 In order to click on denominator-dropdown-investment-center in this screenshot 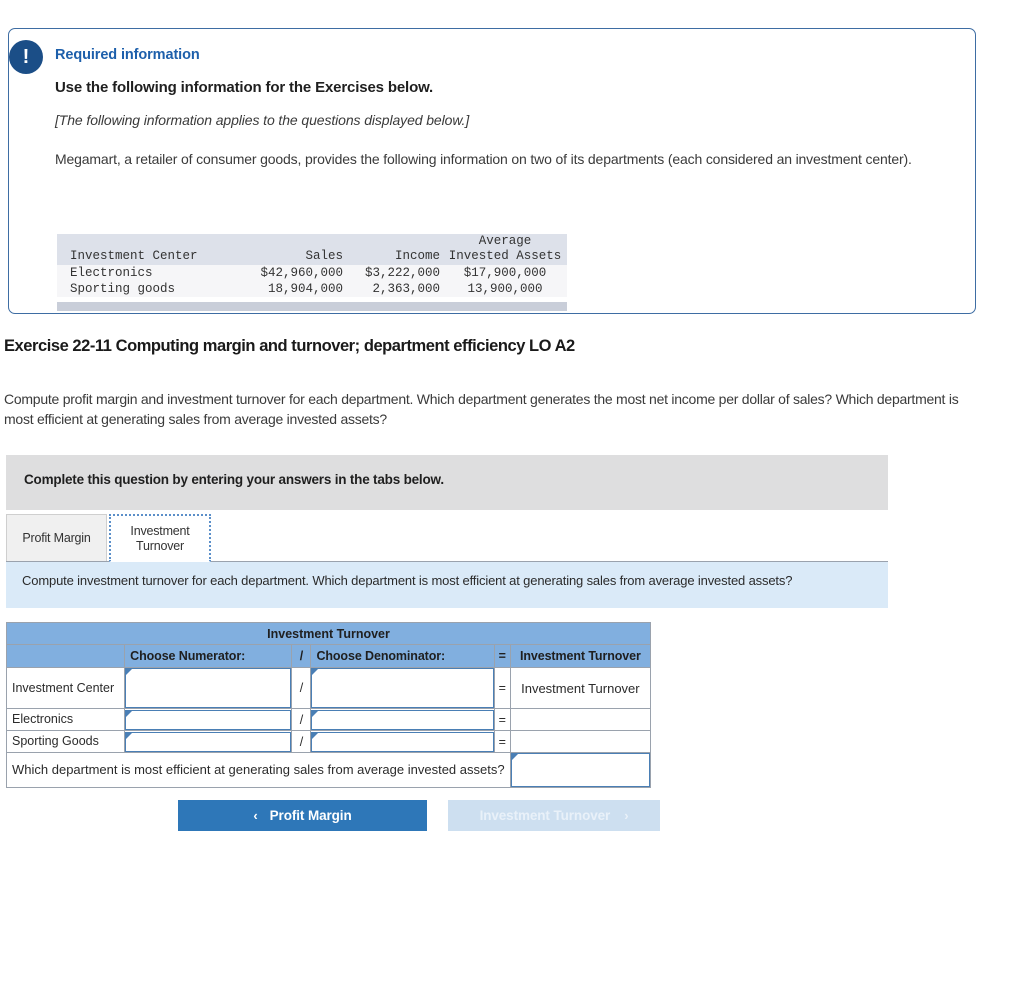, I will do `click(402, 688)`.